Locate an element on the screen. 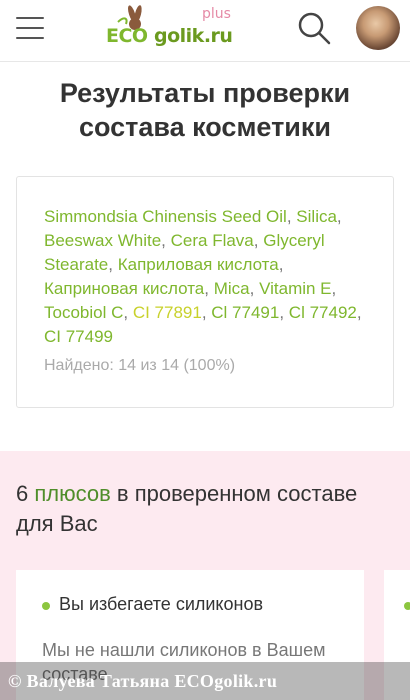 The width and height of the screenshot is (410, 700). header: ECO golik.ru plus is located at coordinates (205, 31).